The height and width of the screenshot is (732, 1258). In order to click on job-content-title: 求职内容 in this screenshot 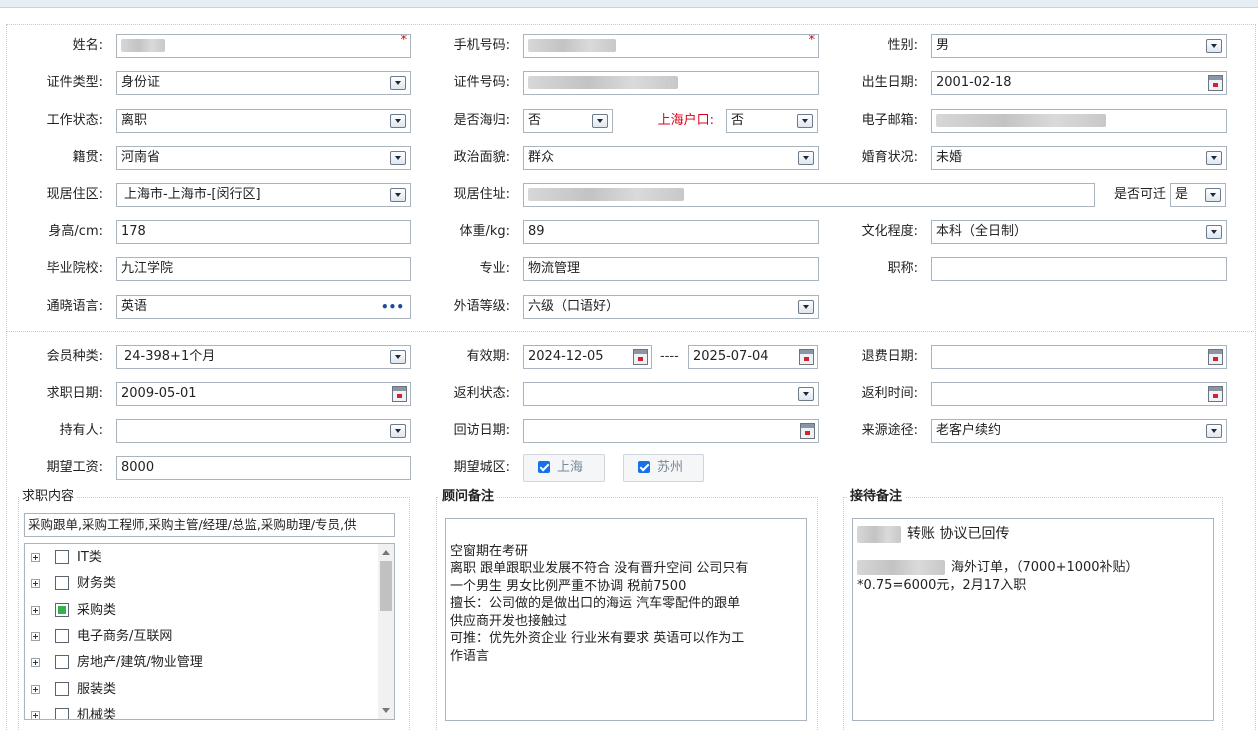, I will do `click(48, 497)`.